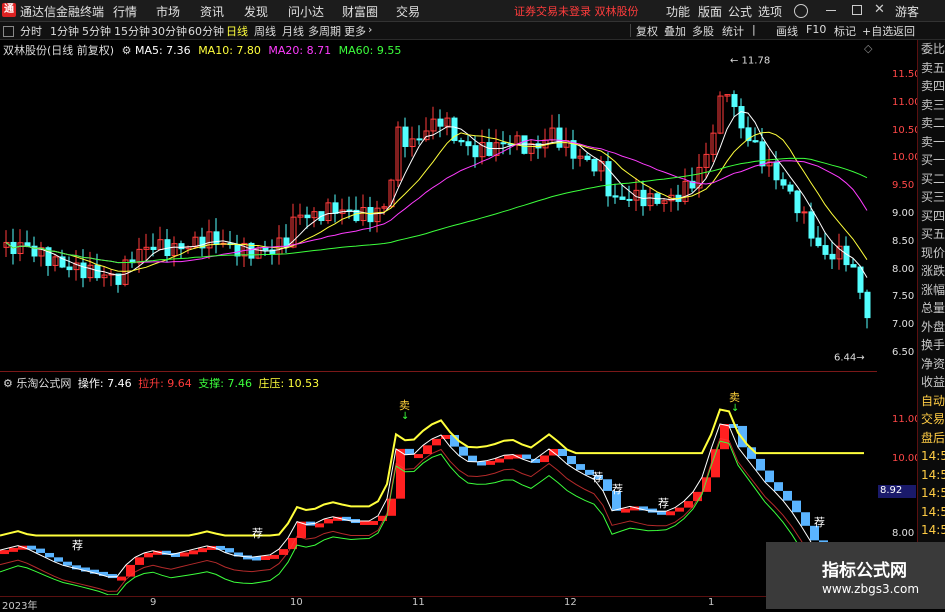 Image resolution: width=945 pixels, height=612 pixels. I want to click on side-panel-item: 买二, so click(931, 179).